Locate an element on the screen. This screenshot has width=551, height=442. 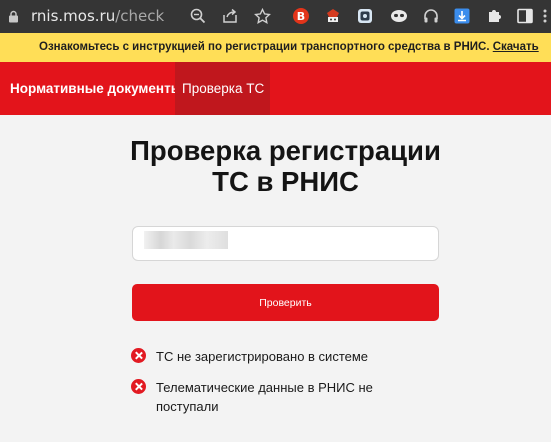
extension-b-icon: B is located at coordinates (301, 16).